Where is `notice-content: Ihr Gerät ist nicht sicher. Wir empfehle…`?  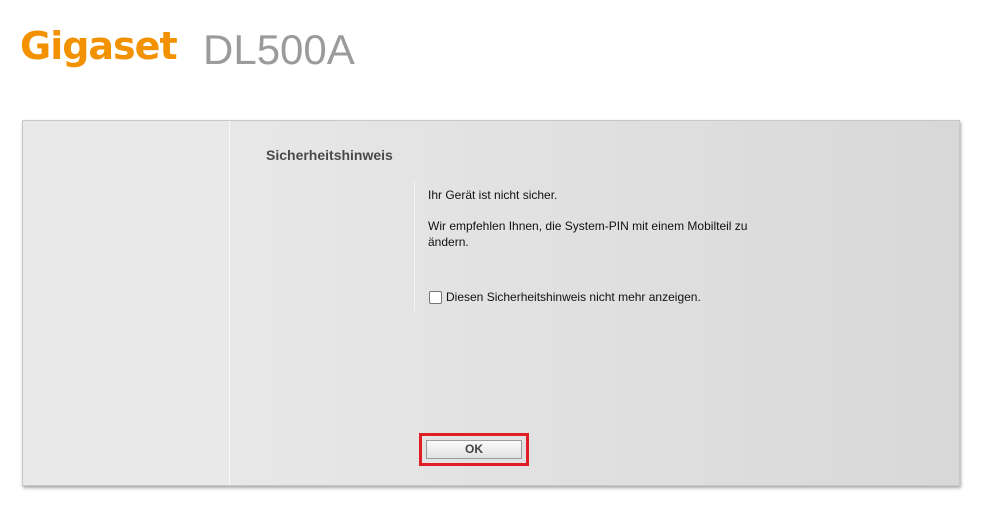
notice-content: Ihr Gerät ist nicht sicher. Wir empfehle… is located at coordinates (594, 246).